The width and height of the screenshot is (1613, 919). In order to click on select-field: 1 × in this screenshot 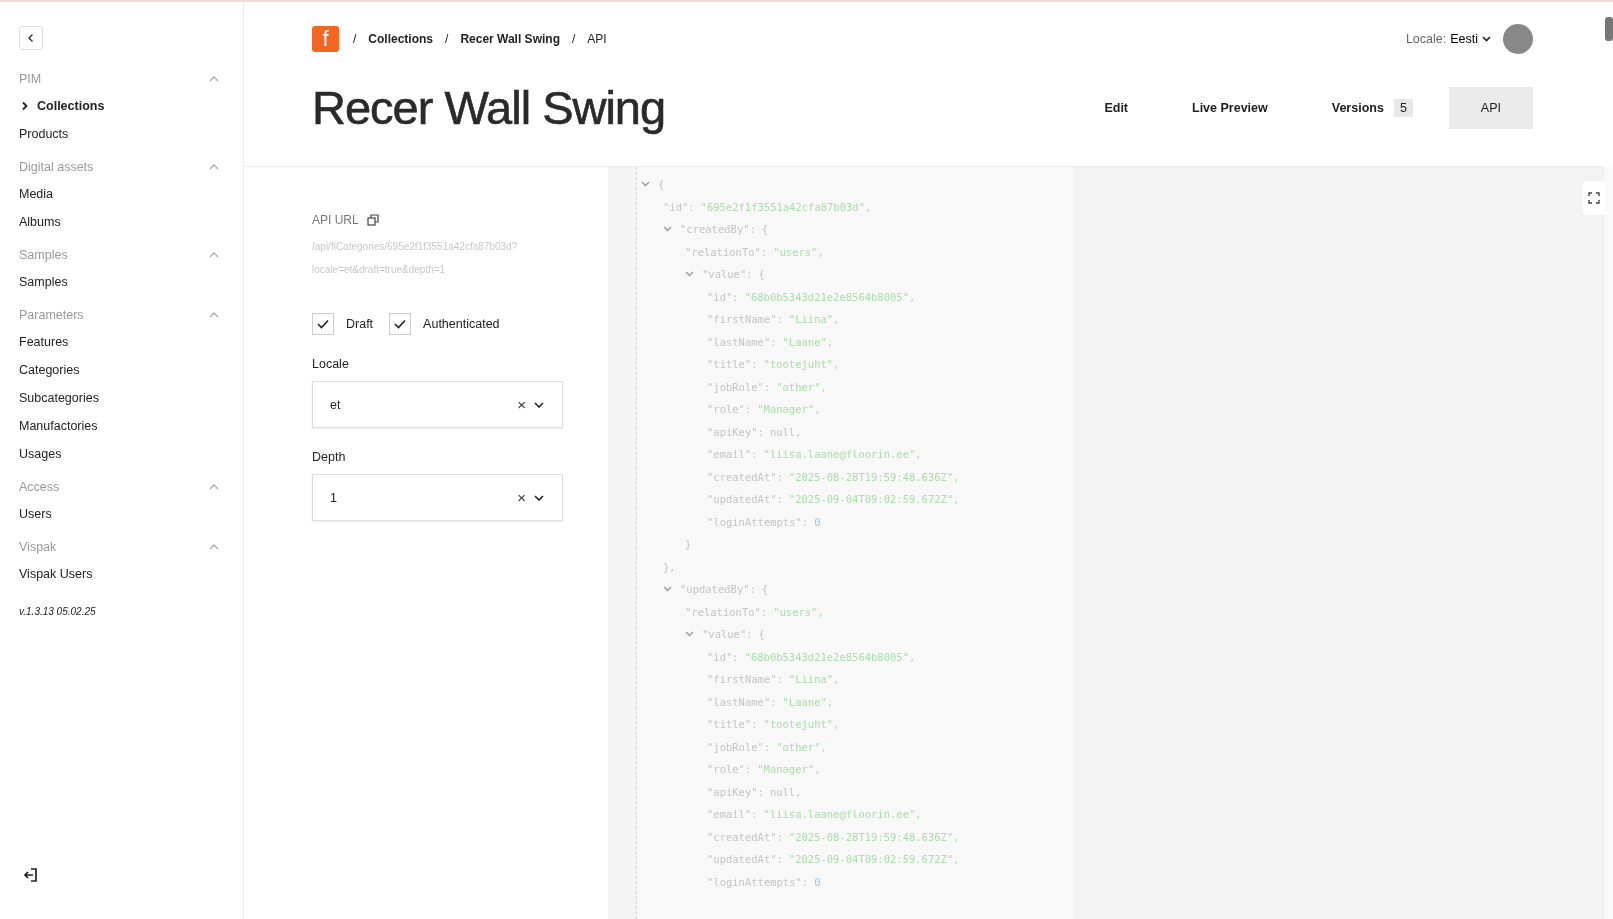, I will do `click(437, 497)`.